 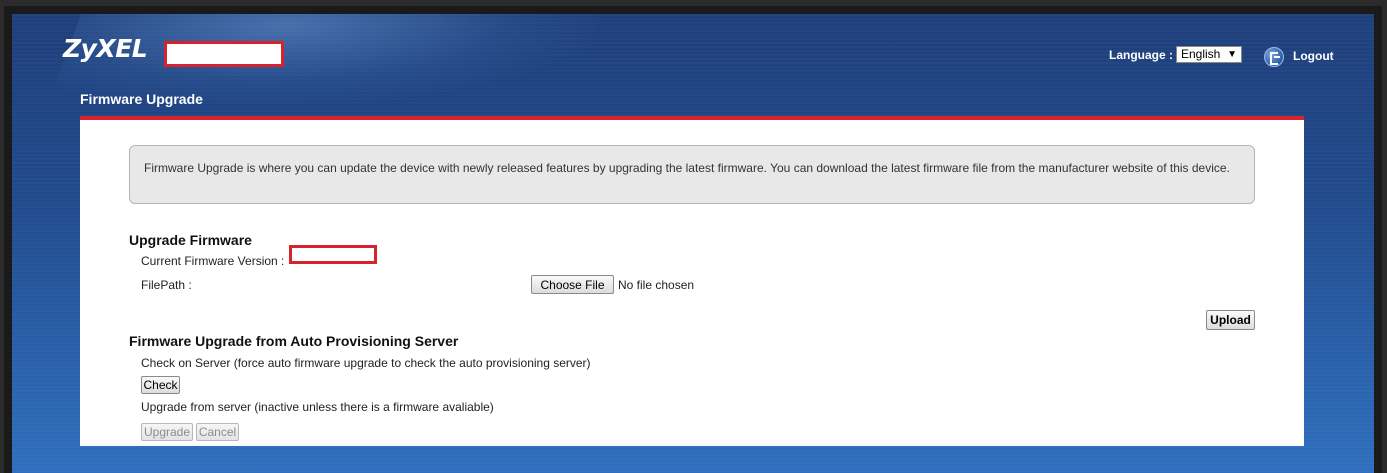 What do you see at coordinates (217, 432) in the screenshot?
I see `cancel-button: Cancel` at bounding box center [217, 432].